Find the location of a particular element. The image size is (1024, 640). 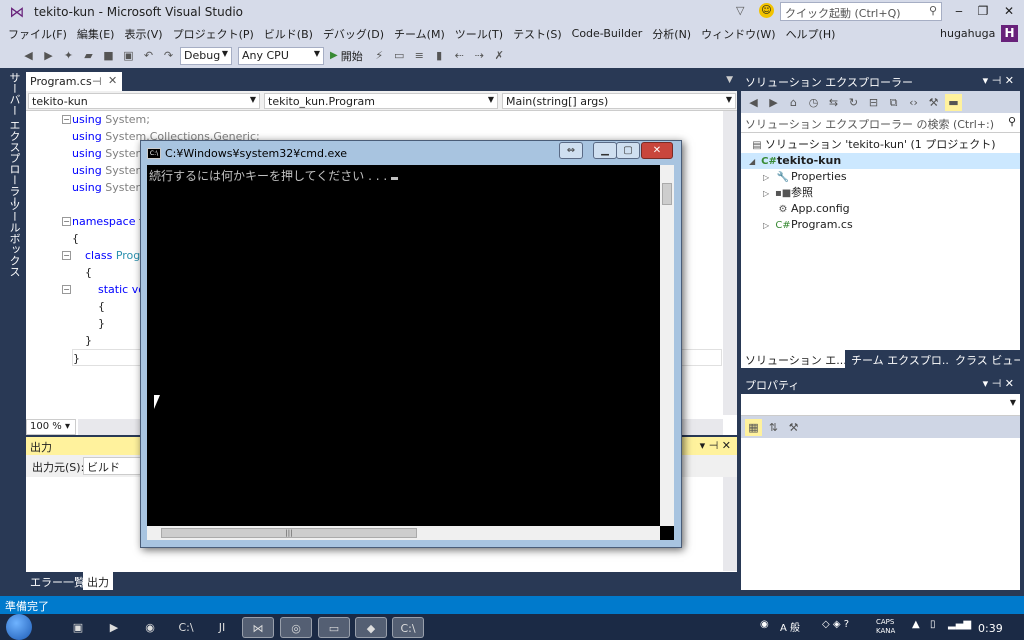

tab-program-cs: Program.cs ⊣ ✕ is located at coordinates (74, 81).